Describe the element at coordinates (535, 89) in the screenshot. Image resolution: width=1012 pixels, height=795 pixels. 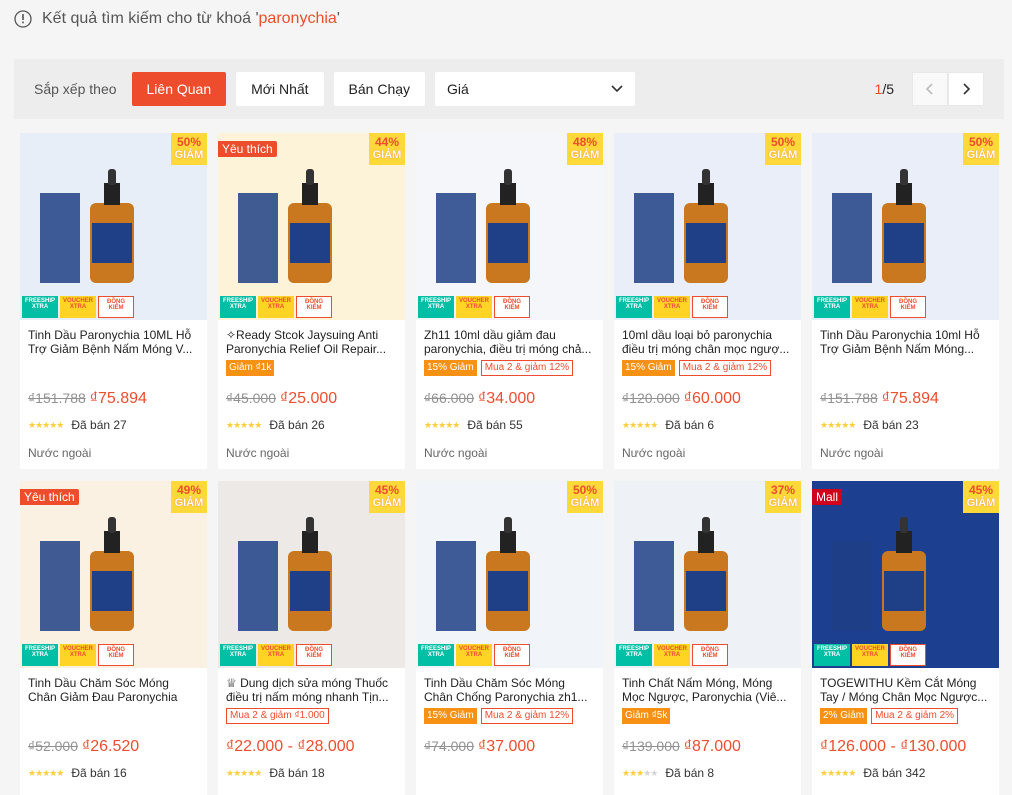
I see `price-sort-select: Giá` at that location.